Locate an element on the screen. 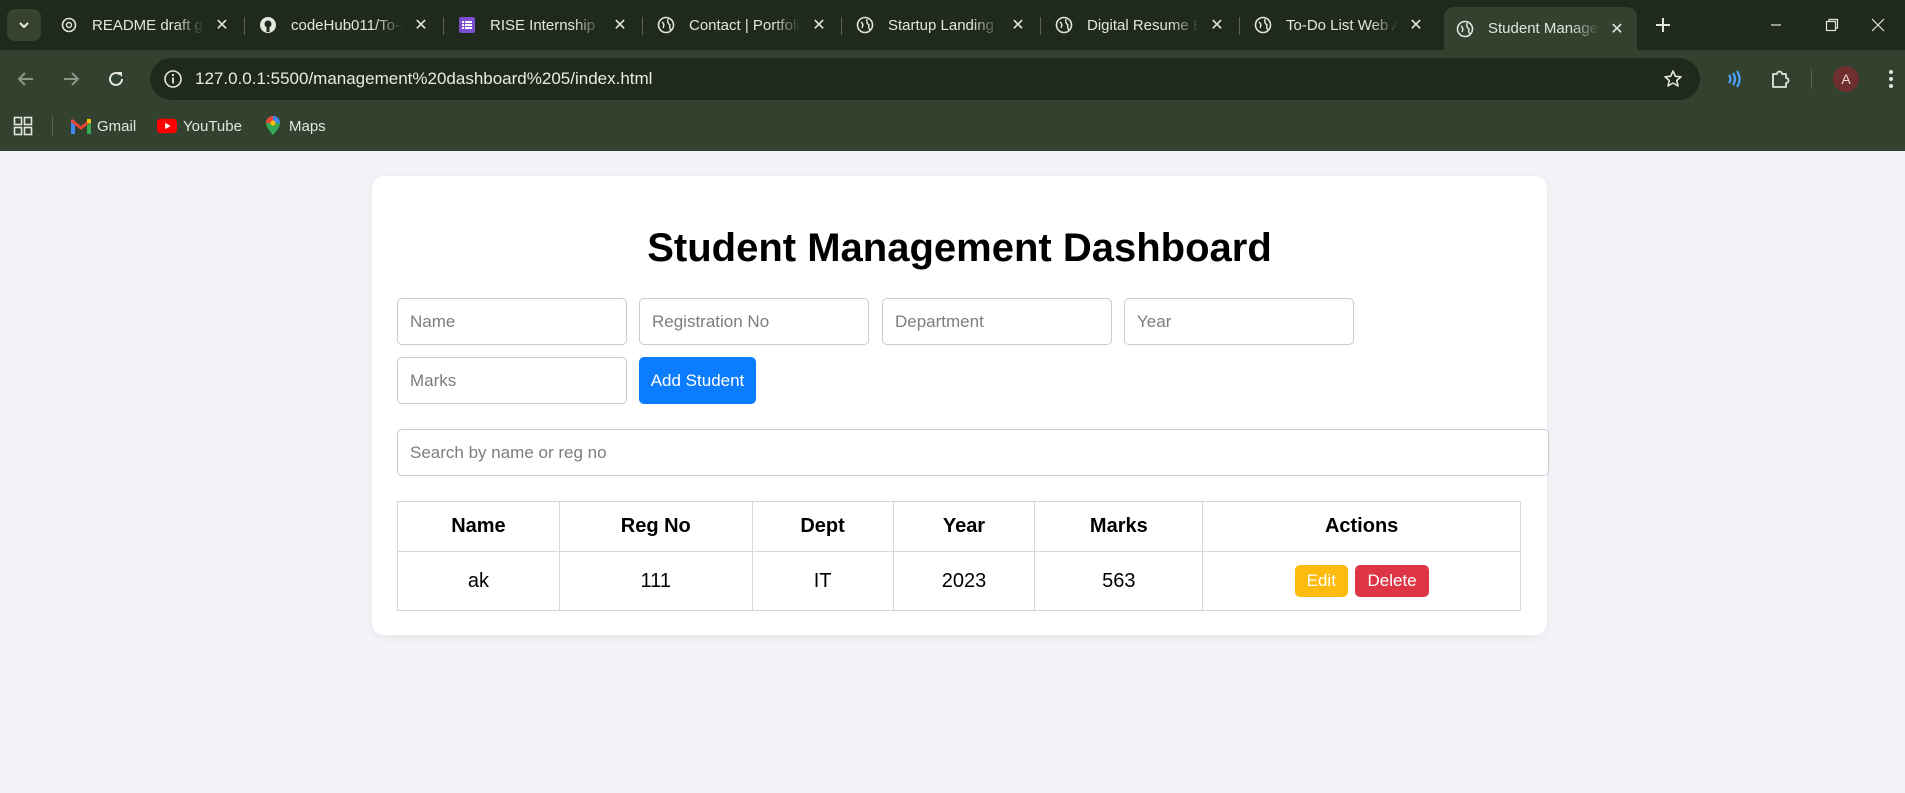  chevron-down-icon is located at coordinates (24, 25).